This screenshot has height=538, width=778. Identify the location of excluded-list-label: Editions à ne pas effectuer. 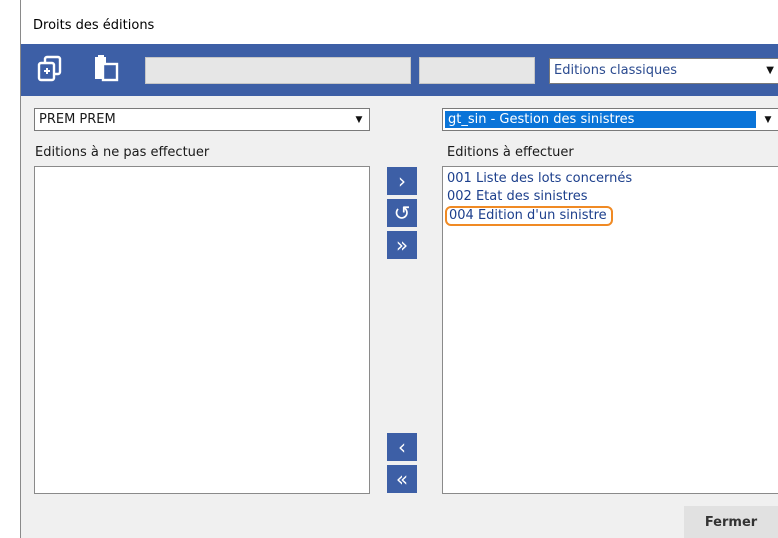
(122, 152).